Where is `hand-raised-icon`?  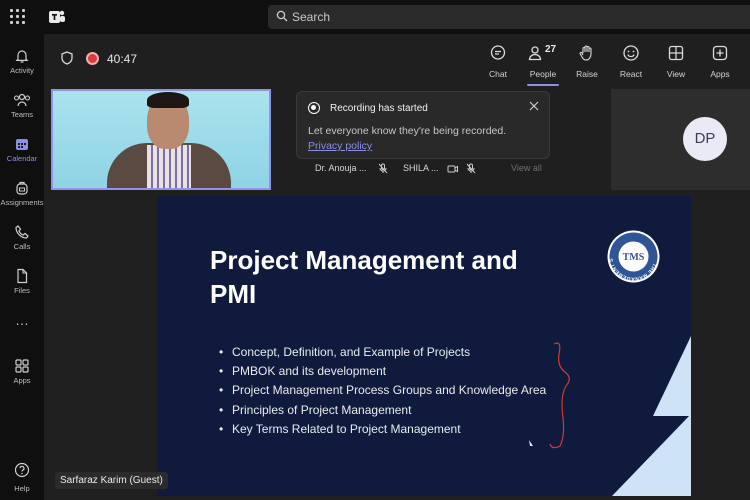
hand-raised-icon is located at coordinates (452, 169).